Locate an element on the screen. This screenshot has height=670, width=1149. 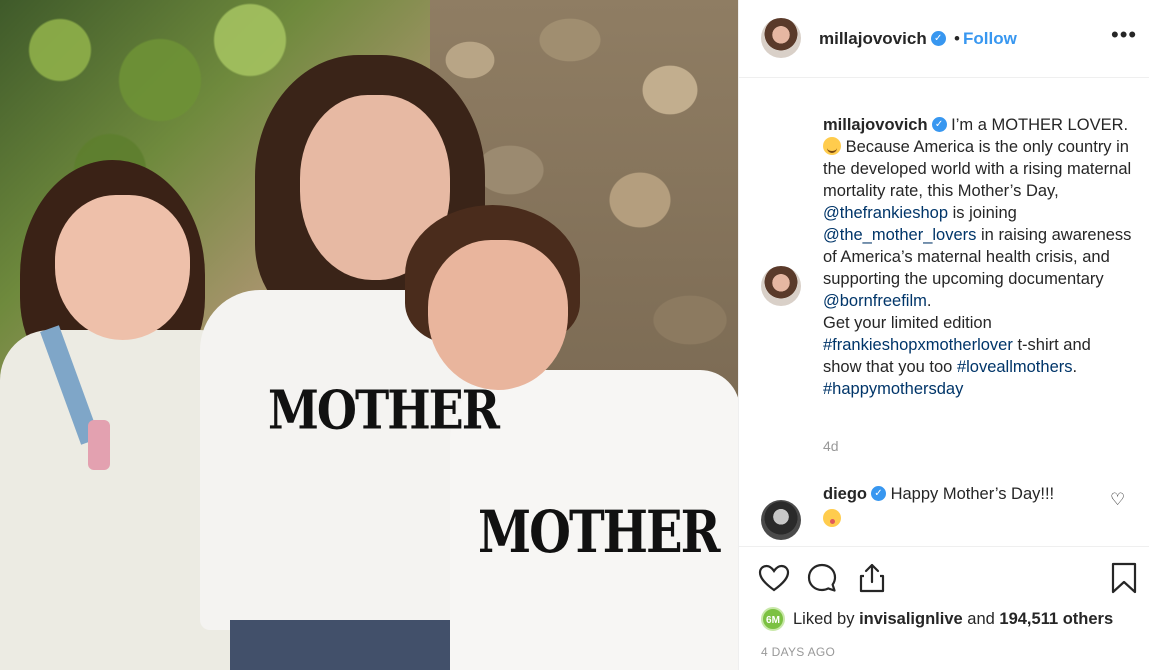
post-timestamp: 4 DAYS AGO is located at coordinates (798, 652).